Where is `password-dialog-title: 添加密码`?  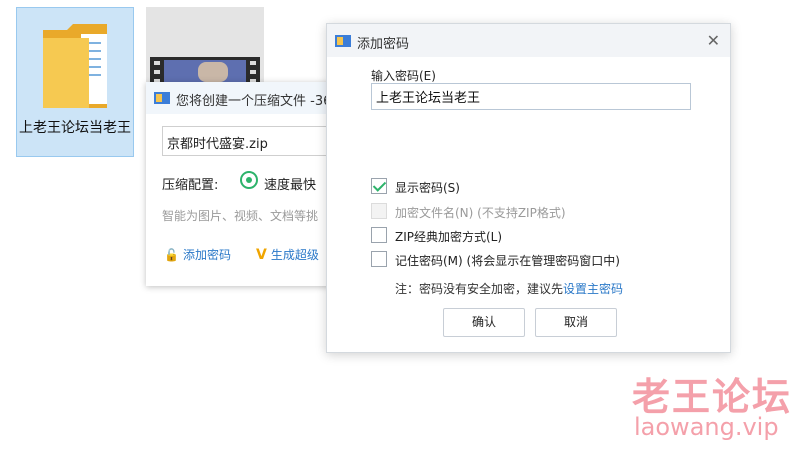 password-dialog-title: 添加密码 is located at coordinates (383, 44).